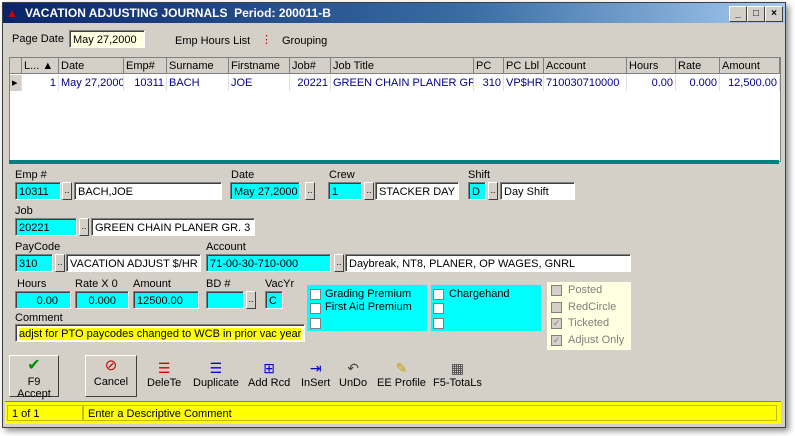 This screenshot has height=436, width=795. I want to click on rate-label: Rate X 0, so click(96, 284).